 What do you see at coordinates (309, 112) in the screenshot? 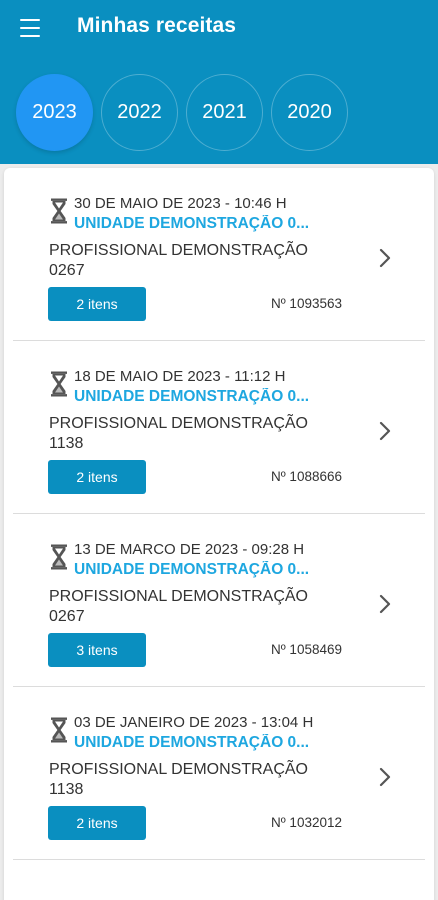
I see `year-tab-2020: 2020` at bounding box center [309, 112].